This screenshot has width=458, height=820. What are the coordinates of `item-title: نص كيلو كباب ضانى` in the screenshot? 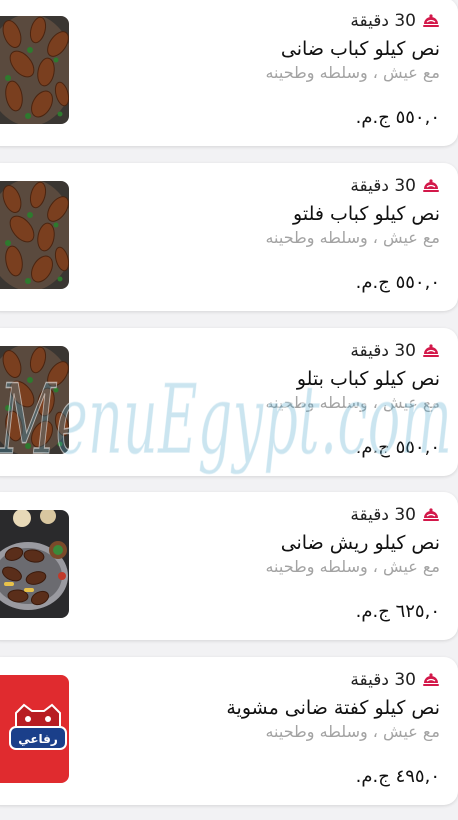 It's located at (360, 49).